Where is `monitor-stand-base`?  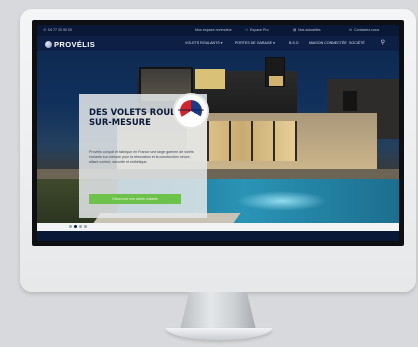
monitor-stand-base is located at coordinates (219, 334).